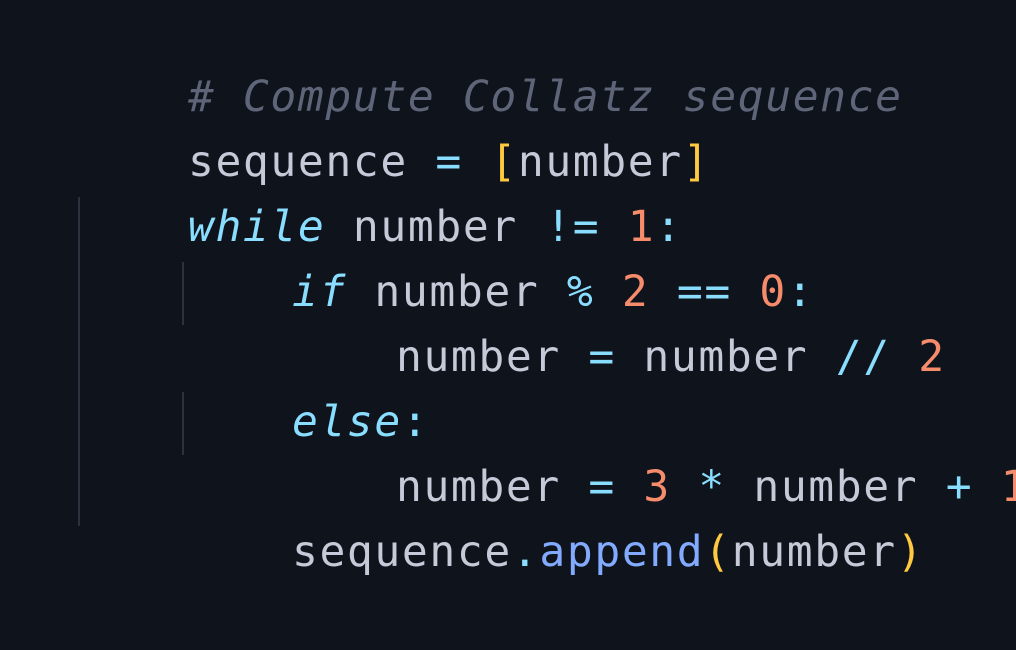  Describe the element at coordinates (622, 552) in the screenshot. I see `function-token: append` at that location.